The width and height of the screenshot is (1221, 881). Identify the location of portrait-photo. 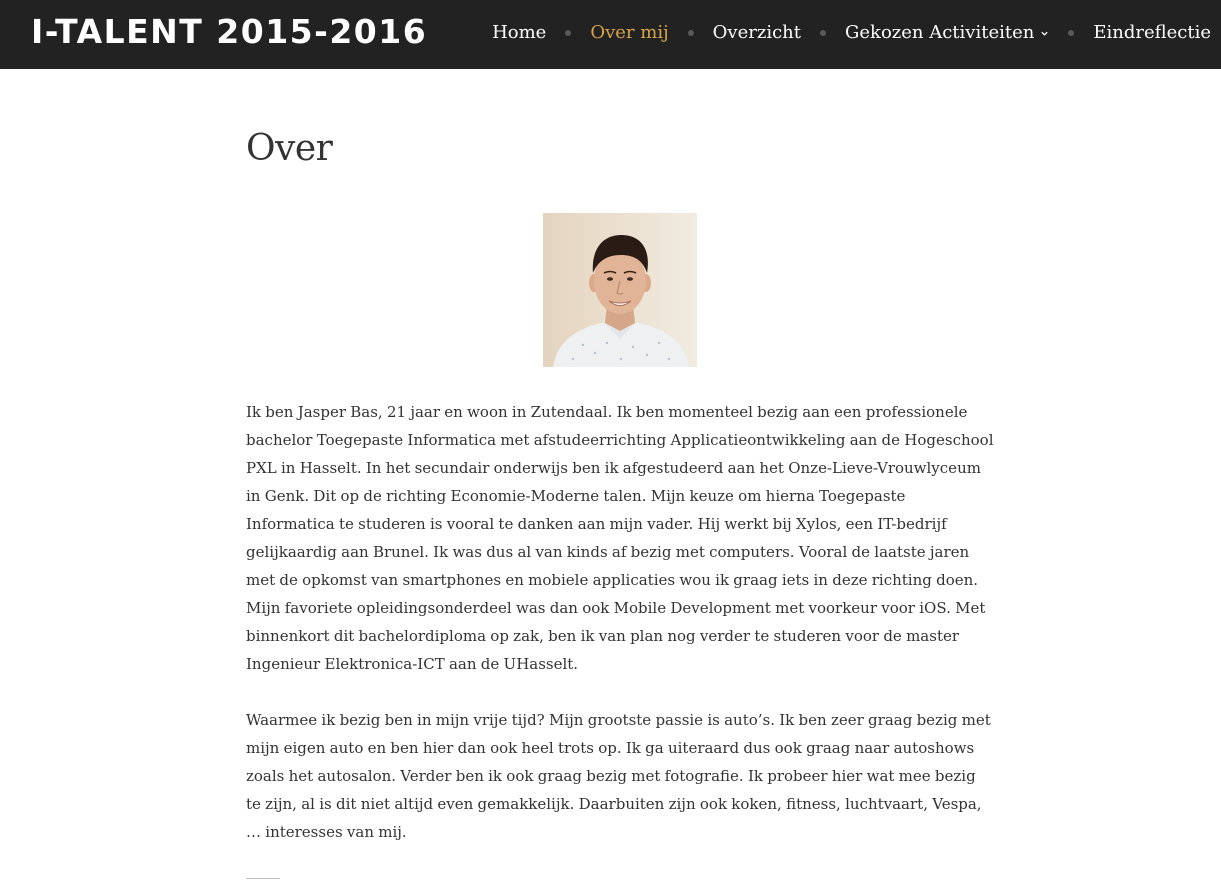
(620, 290).